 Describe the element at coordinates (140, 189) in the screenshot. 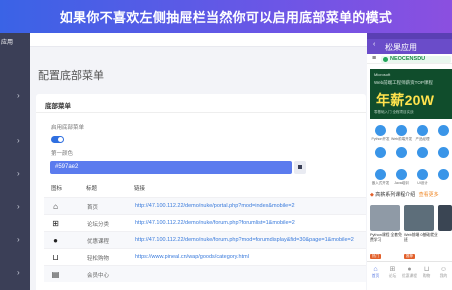

I see `header-link: 链接` at that location.